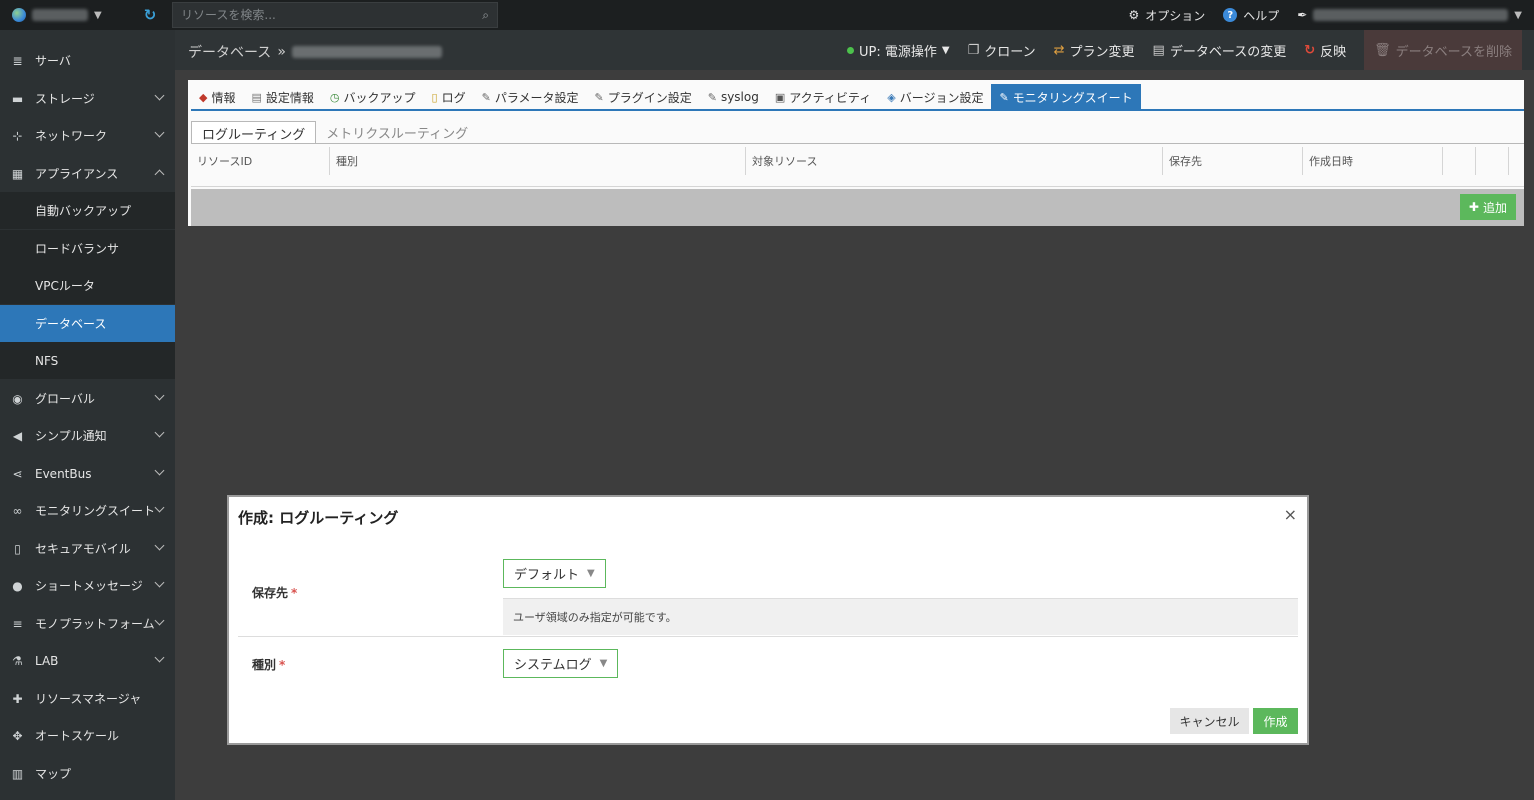 The image size is (1534, 800). I want to click on sidebar-item-monitoring-suite: ∞ モニタリングスイート, so click(87, 510).